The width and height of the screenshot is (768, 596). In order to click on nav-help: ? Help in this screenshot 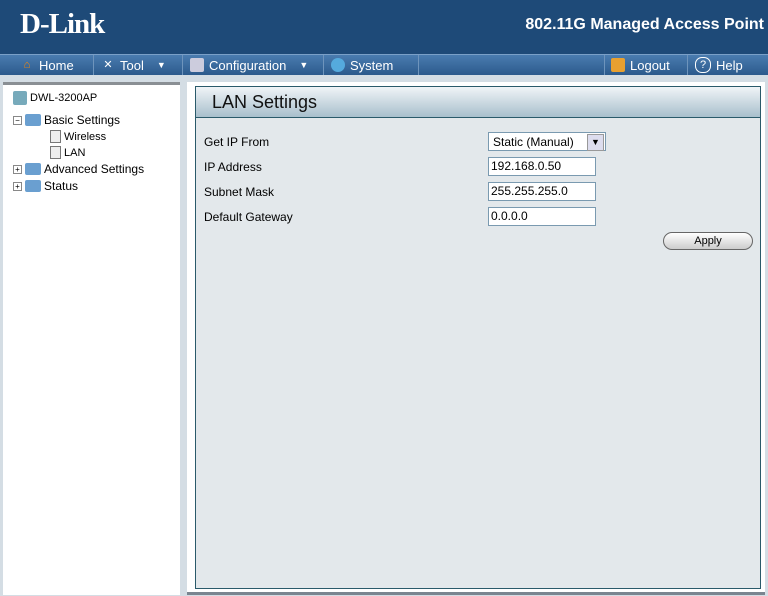, I will do `click(728, 65)`.